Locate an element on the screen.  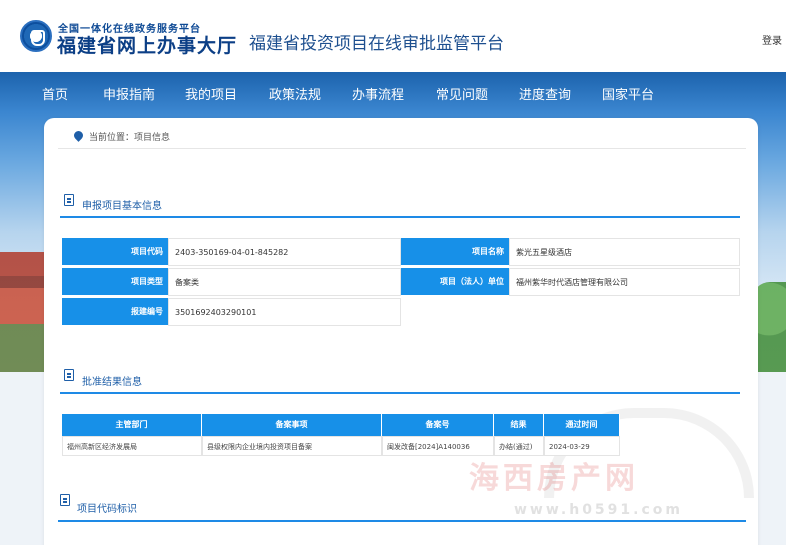
section-title-code-marking: 项目代码标识 is located at coordinates (107, 509).